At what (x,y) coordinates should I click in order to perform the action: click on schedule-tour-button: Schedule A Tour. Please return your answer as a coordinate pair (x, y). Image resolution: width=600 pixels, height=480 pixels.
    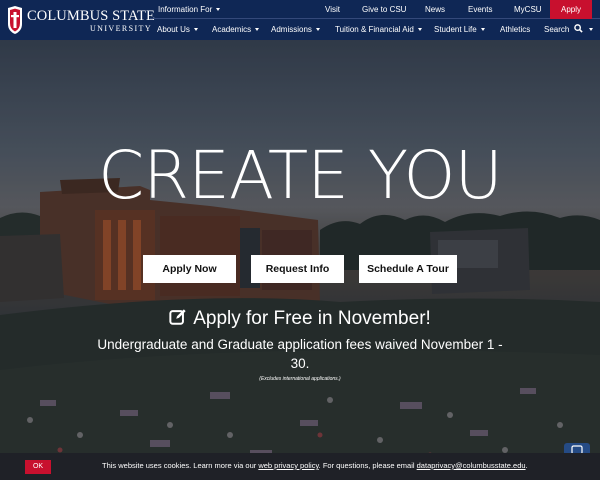
    Looking at the image, I should click on (408, 269).